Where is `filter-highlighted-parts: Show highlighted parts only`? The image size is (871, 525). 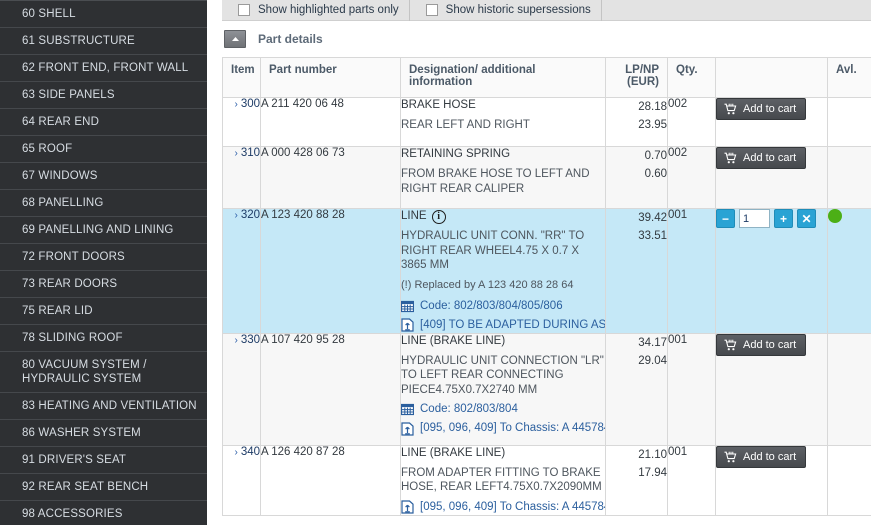
filter-highlighted-parts: Show highlighted parts only is located at coordinates (316, 10).